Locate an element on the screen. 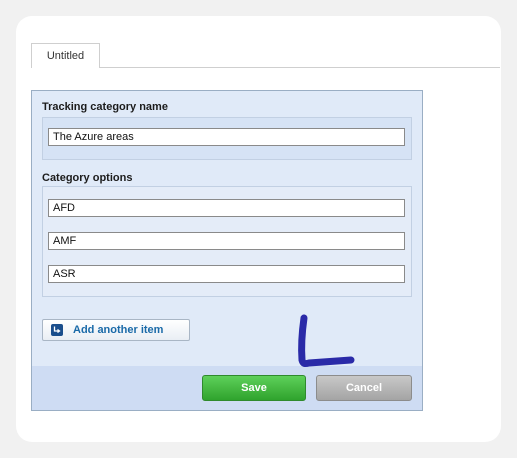  category-name-label: Tracking category name is located at coordinates (105, 107).